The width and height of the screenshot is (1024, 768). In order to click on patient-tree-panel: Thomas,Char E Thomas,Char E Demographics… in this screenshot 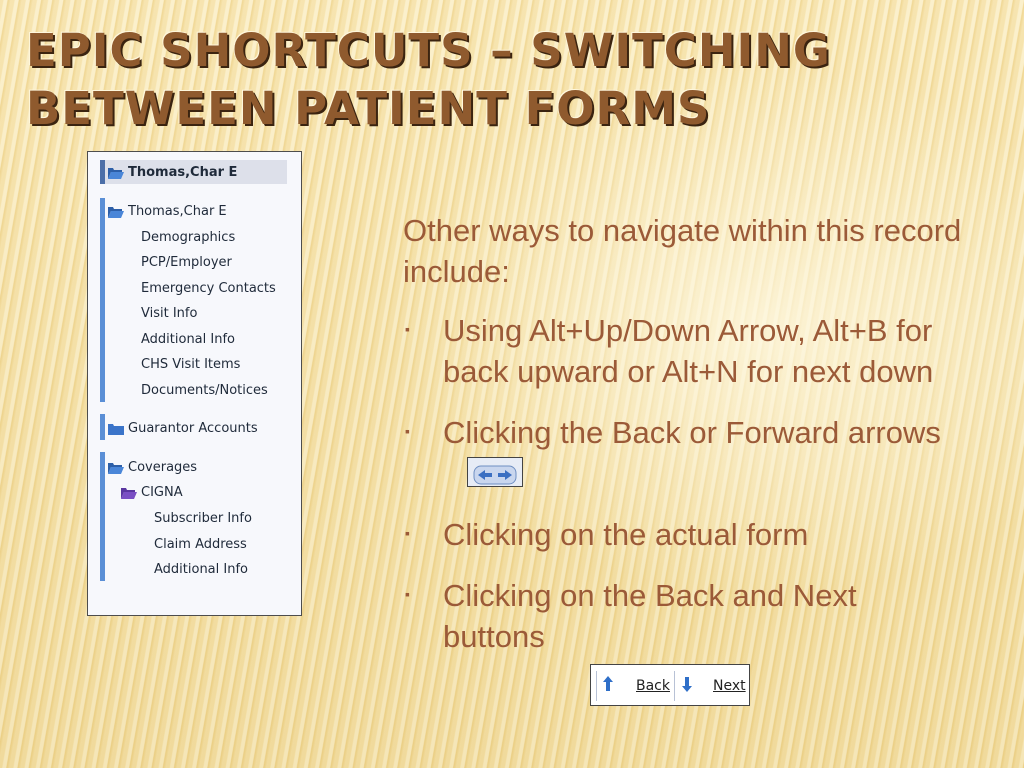, I will do `click(194, 383)`.